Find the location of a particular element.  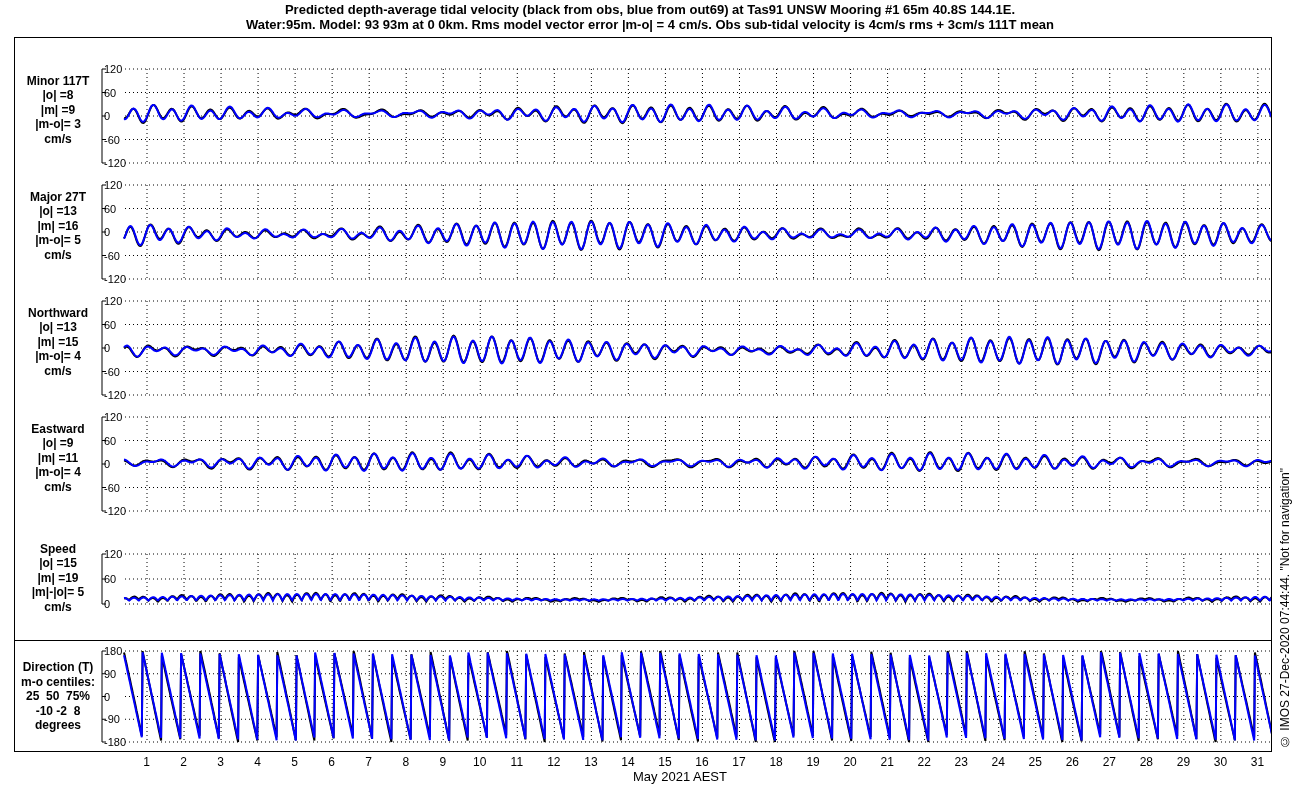

tick-label: 22 is located at coordinates (924, 762).